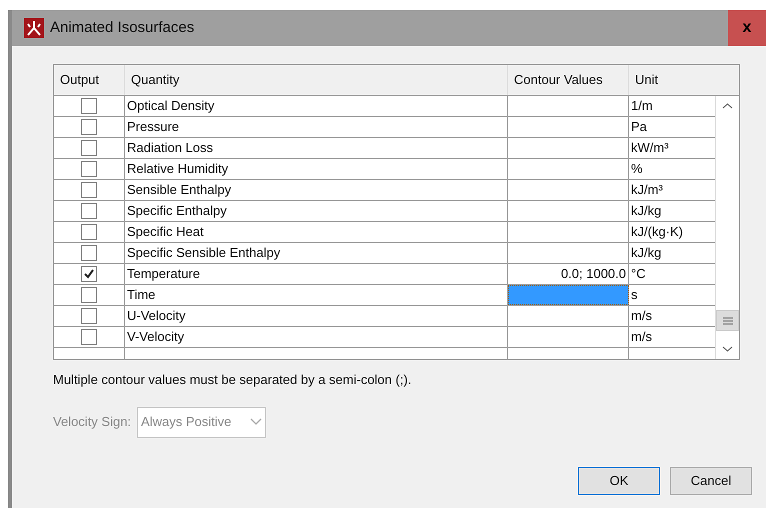 This screenshot has height=508, width=766. What do you see at coordinates (634, 295) in the screenshot?
I see `unit-cell-text: s` at bounding box center [634, 295].